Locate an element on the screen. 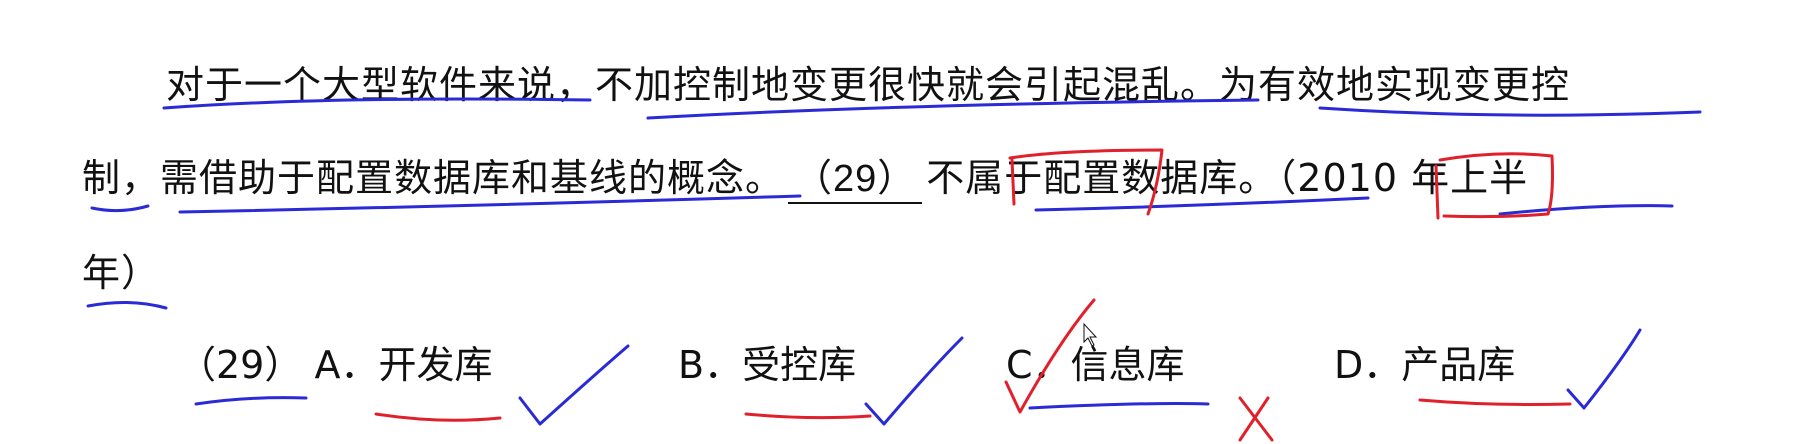  option-a: （29） A．开发库 is located at coordinates (335, 365).